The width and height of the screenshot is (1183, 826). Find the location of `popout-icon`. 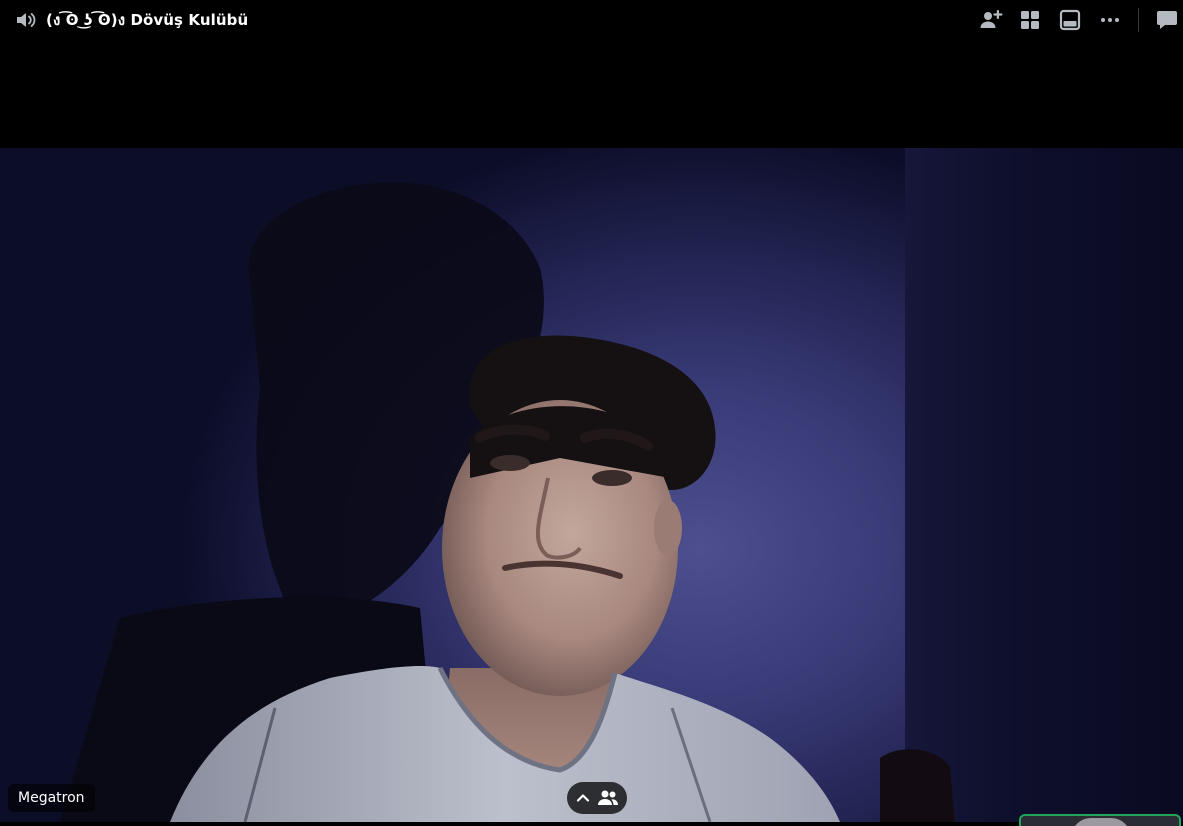

popout-icon is located at coordinates (1070, 20).